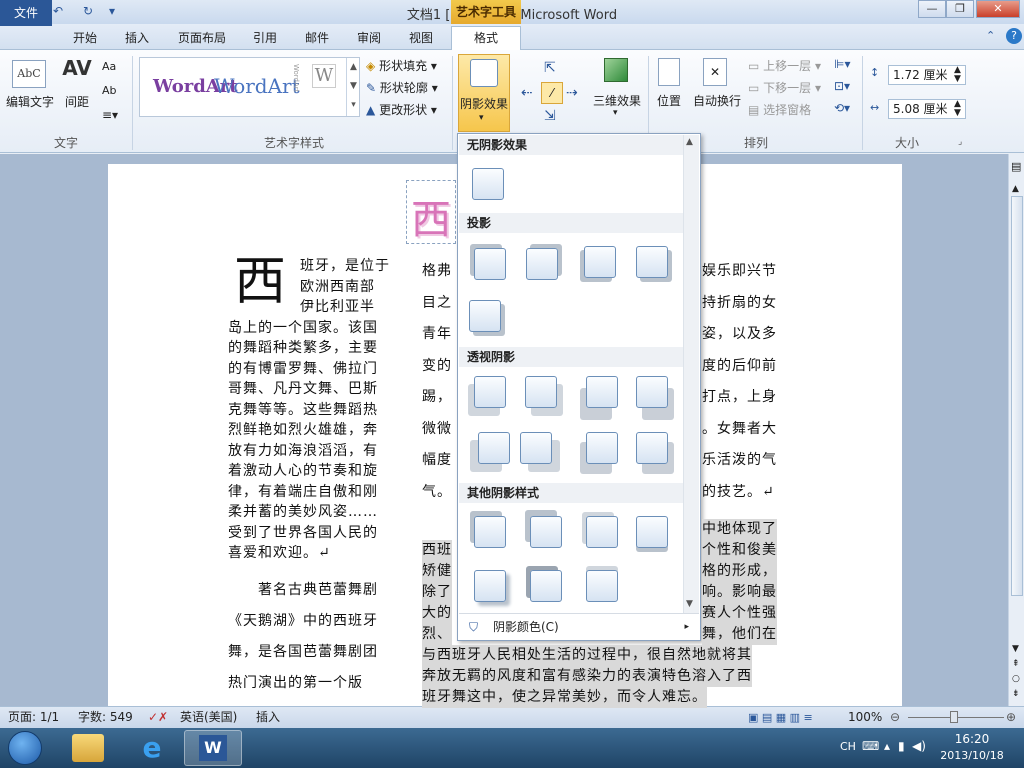  I want to click on shadow-toggle-icon: ⁄, so click(552, 93).